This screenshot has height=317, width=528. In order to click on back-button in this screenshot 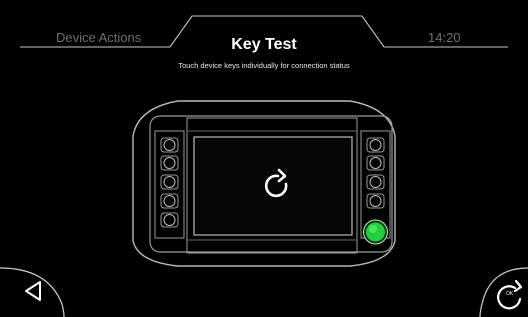, I will do `click(33, 291)`.